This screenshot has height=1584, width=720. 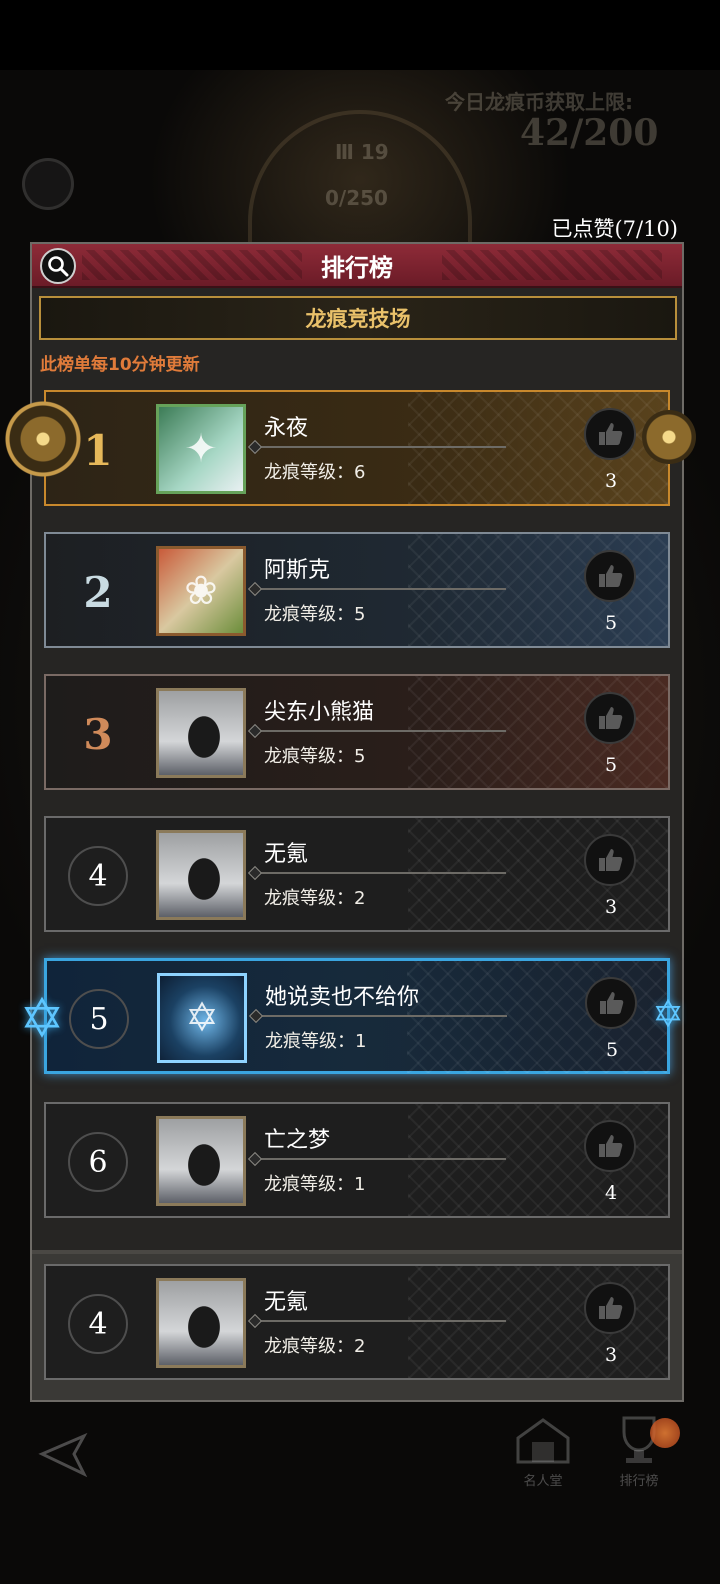 What do you see at coordinates (669, 437) in the screenshot?
I see `gold-compass-right-icon` at bounding box center [669, 437].